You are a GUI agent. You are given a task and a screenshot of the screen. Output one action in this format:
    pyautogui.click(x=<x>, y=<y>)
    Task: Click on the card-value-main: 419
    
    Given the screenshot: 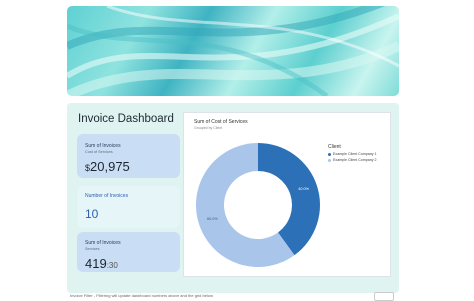 What is the action you would take?
    pyautogui.click(x=96, y=263)
    